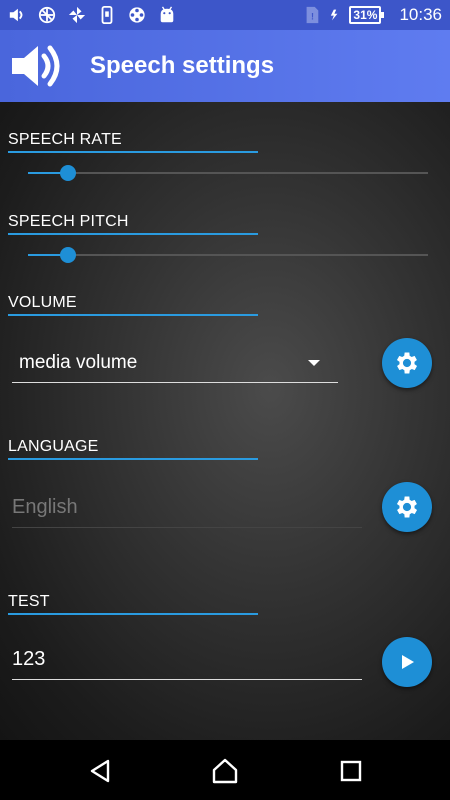 This screenshot has height=800, width=450. What do you see at coordinates (187, 508) in the screenshot?
I see `language-field: English` at bounding box center [187, 508].